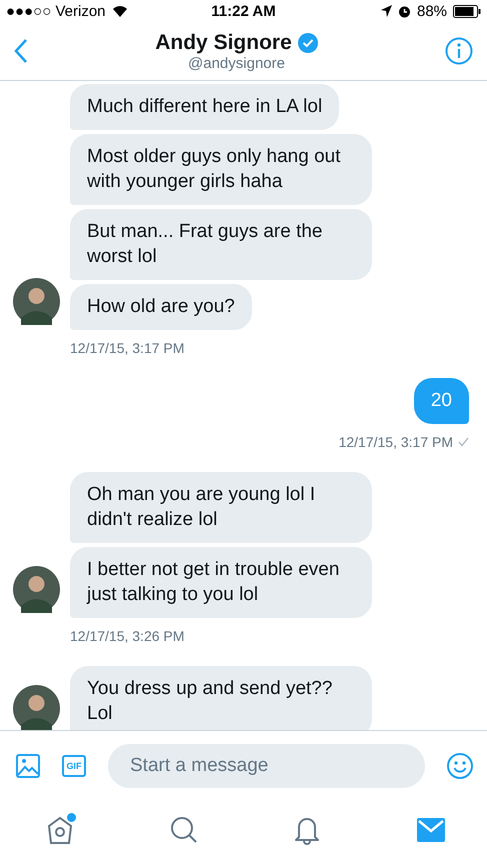 Image resolution: width=487 pixels, height=867 pixels. I want to click on contact-name: Andy Signore, so click(223, 42).